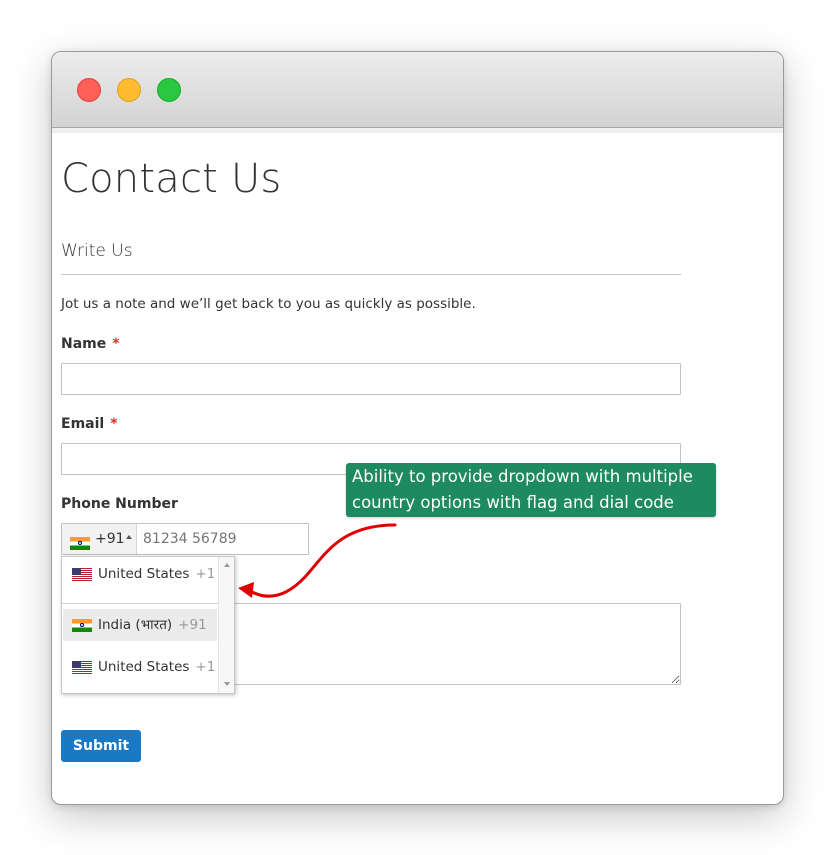 The width and height of the screenshot is (833, 855). What do you see at coordinates (192, 625) in the screenshot?
I see `country-option-dial: +91` at bounding box center [192, 625].